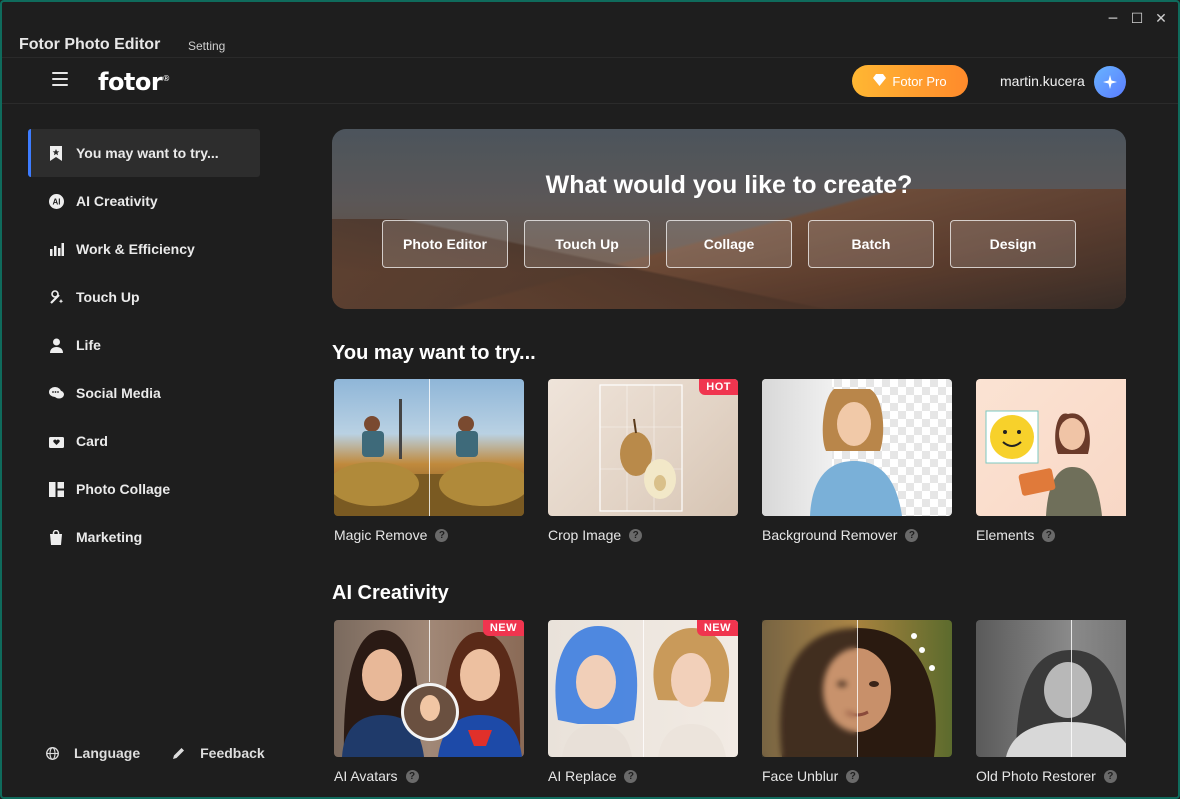 Image resolution: width=1180 pixels, height=799 pixels. What do you see at coordinates (729, 185) in the screenshot?
I see `banner-title: What would you like to create?` at bounding box center [729, 185].